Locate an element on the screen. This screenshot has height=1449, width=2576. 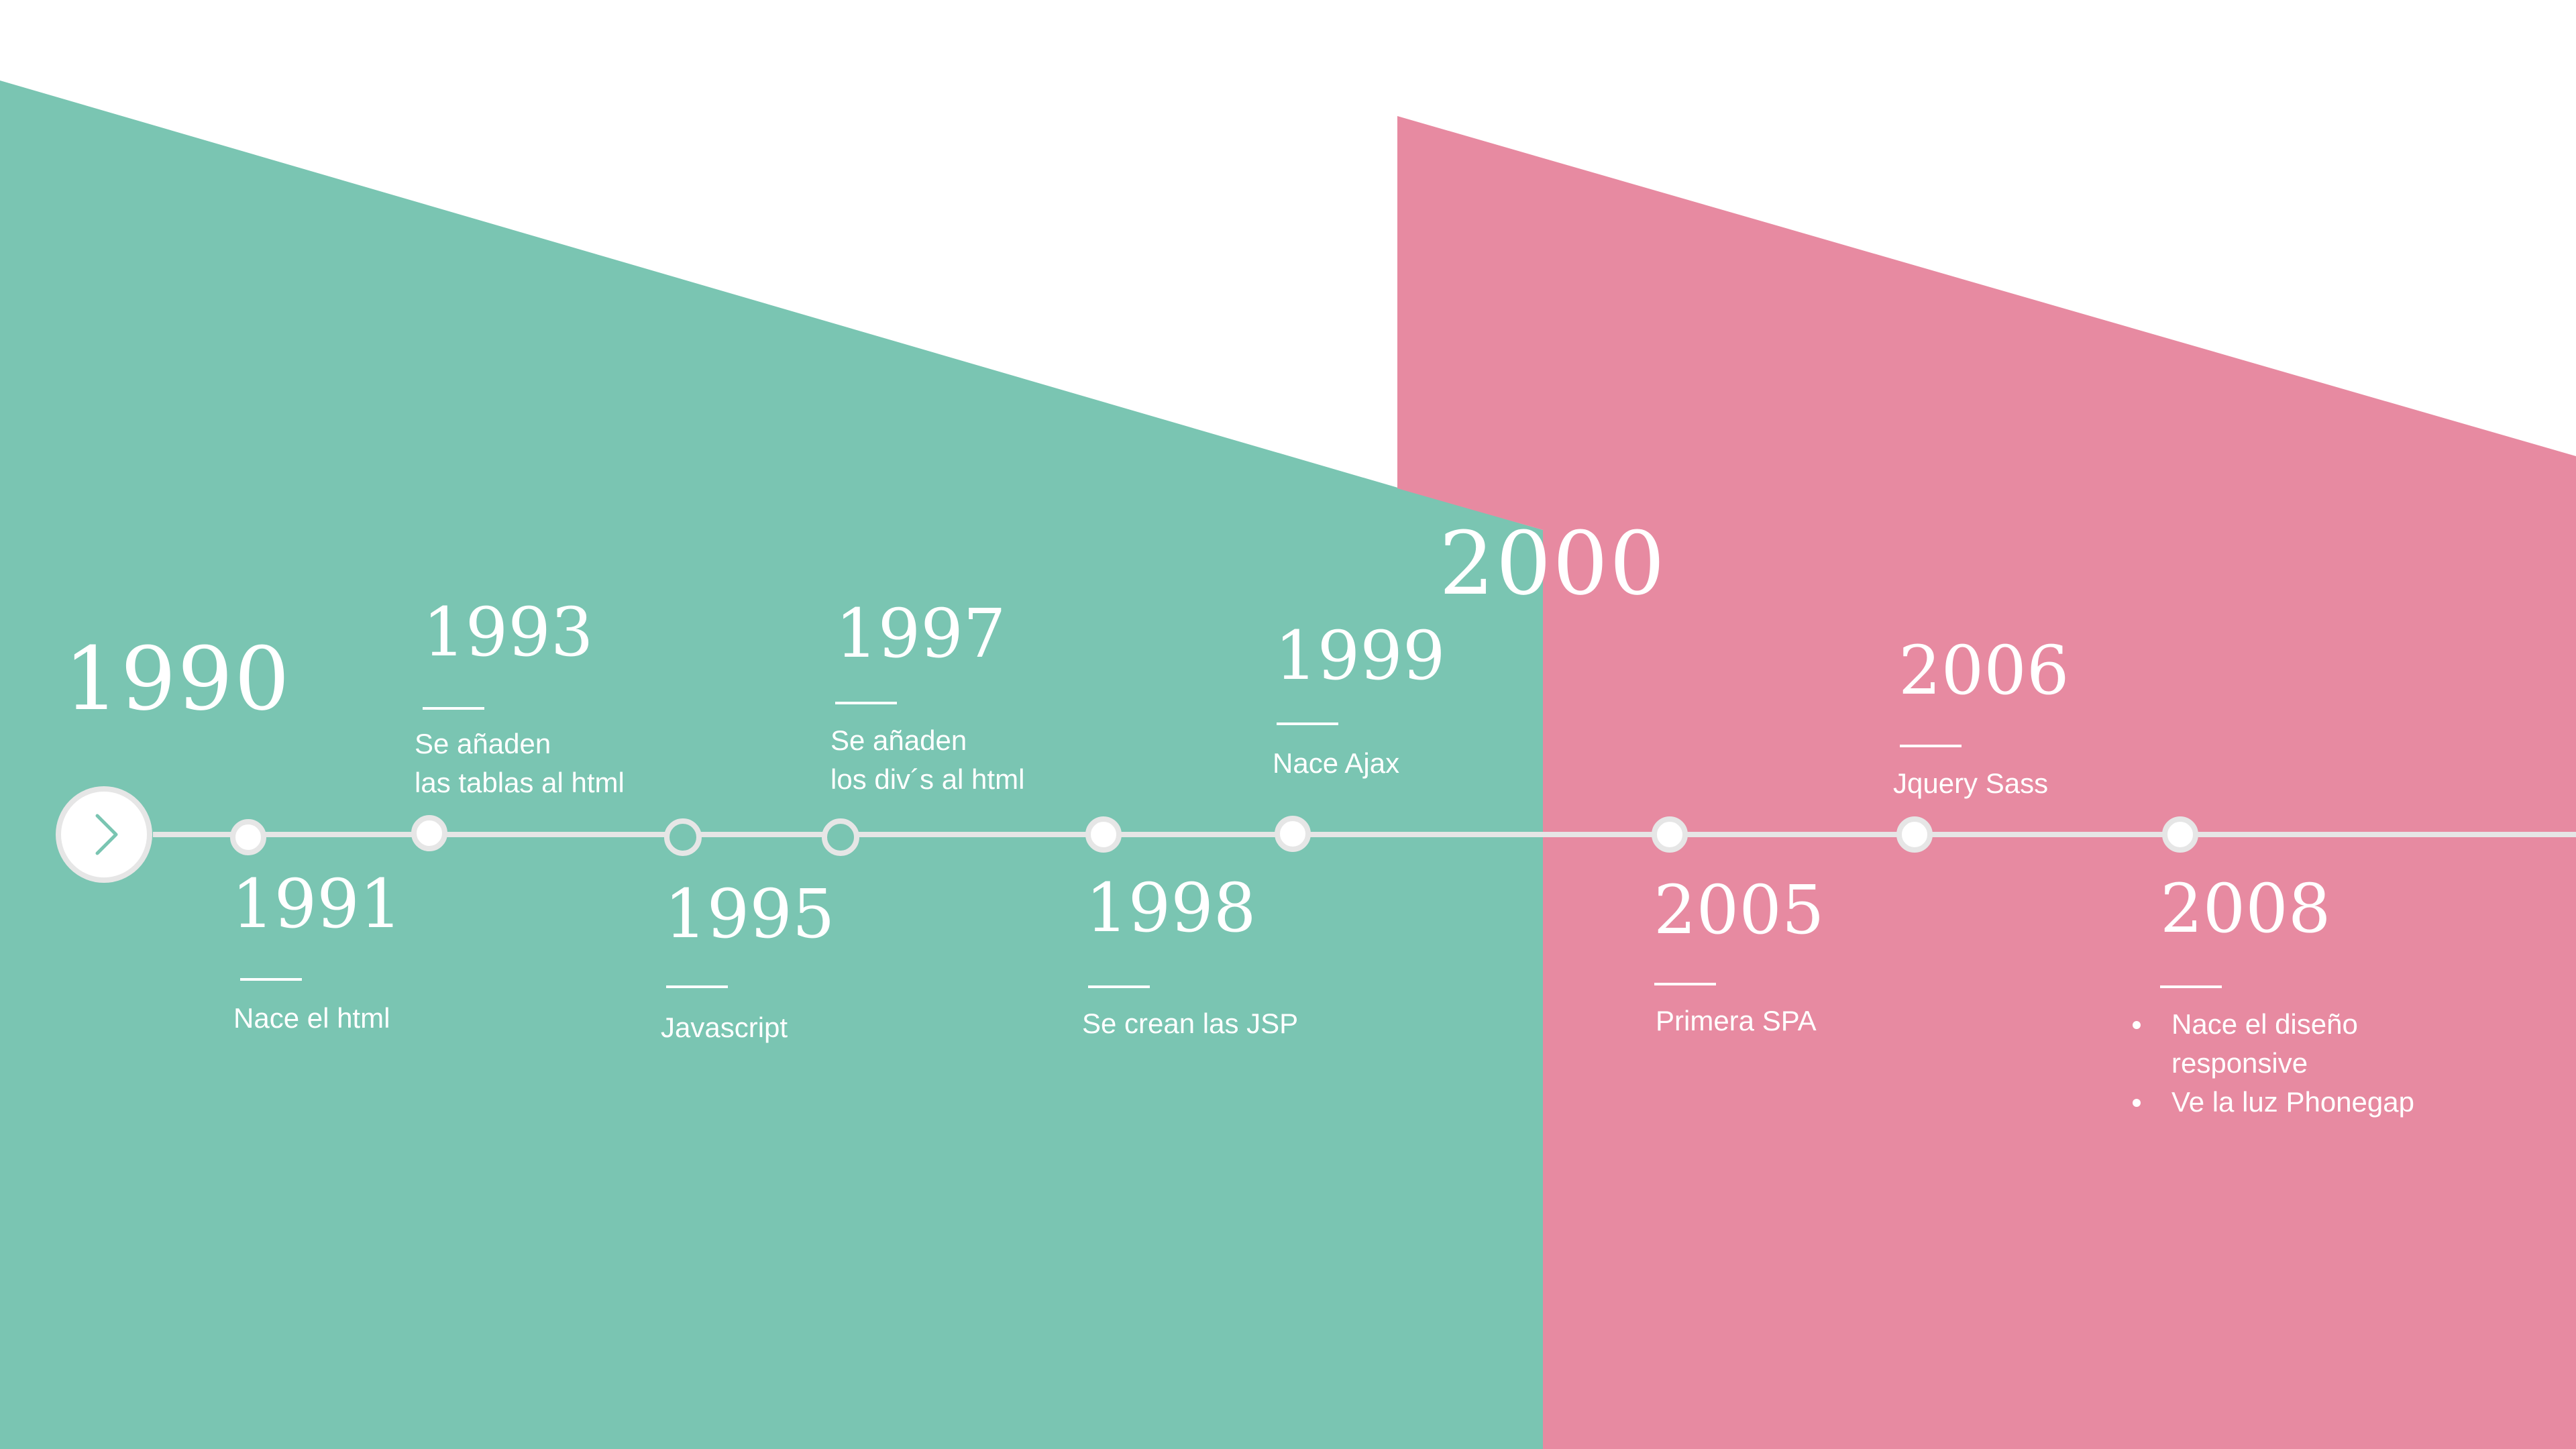
event-description: Se añaden los div´s al html is located at coordinates (927, 759).